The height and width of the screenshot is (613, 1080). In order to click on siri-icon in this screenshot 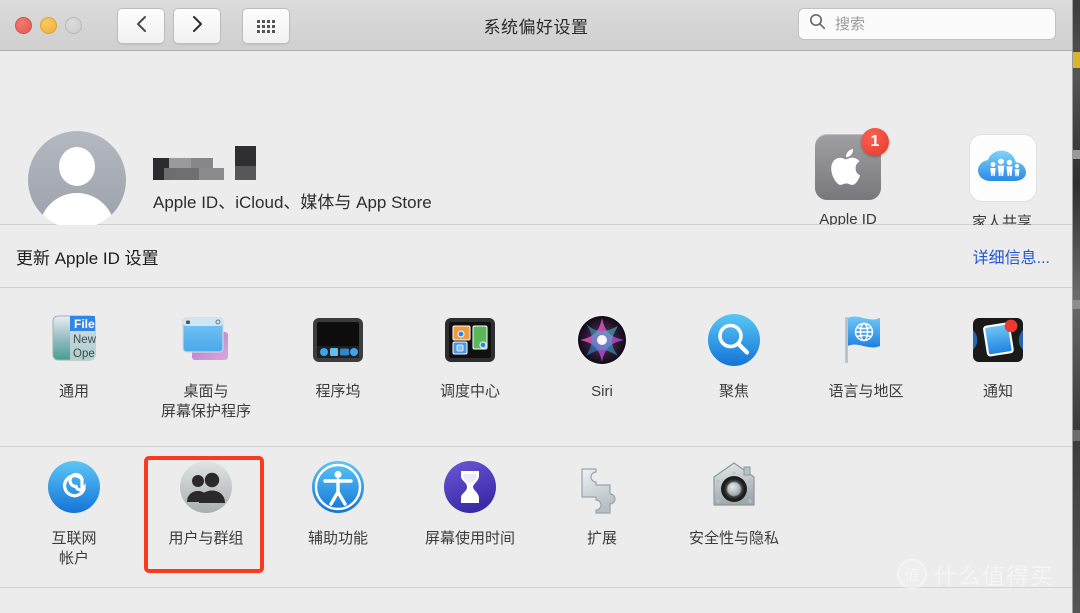, I will do `click(602, 340)`.